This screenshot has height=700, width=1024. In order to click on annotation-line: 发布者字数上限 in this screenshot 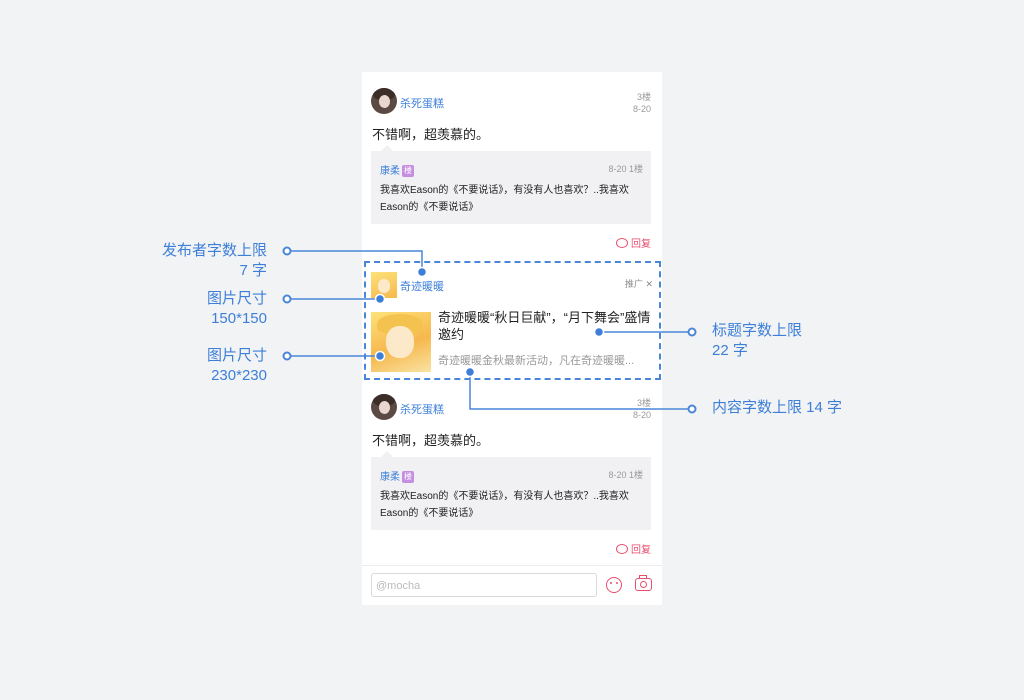, I will do `click(214, 250)`.